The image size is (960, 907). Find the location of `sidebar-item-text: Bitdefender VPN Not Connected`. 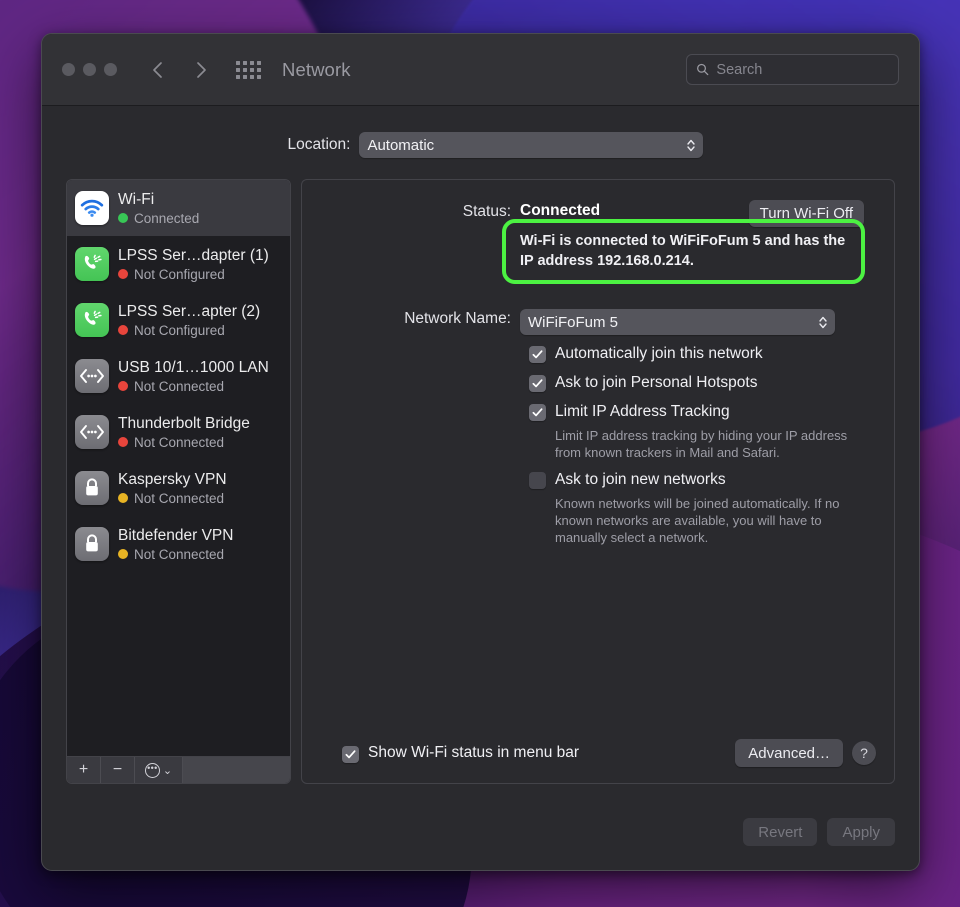

sidebar-item-text: Bitdefender VPN Not Connected is located at coordinates (175, 544).